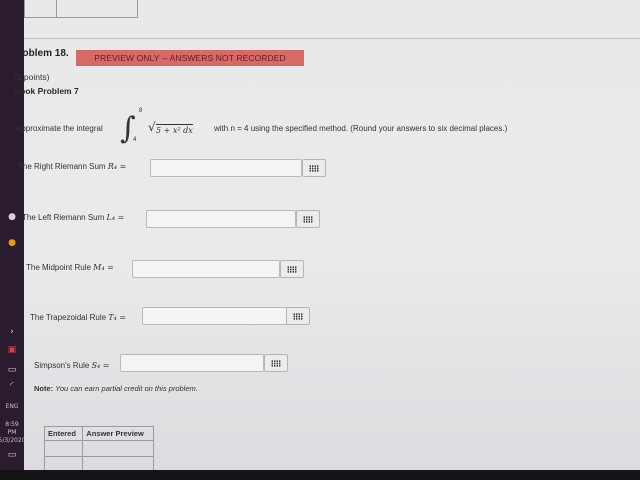 The image size is (640, 480). Describe the element at coordinates (44, 388) in the screenshot. I see `note-label: Note:` at that location.